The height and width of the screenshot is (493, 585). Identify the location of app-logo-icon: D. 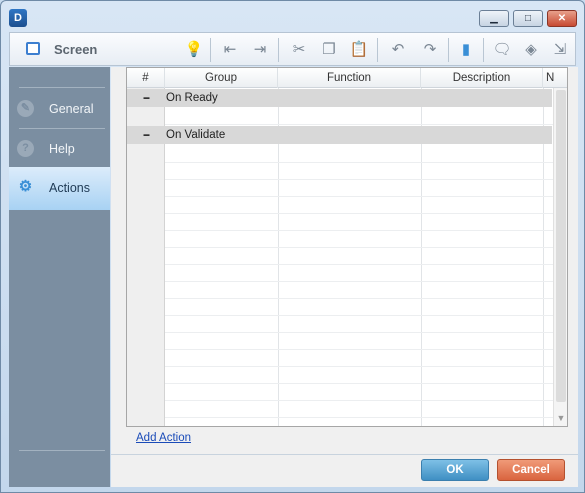
(18, 18).